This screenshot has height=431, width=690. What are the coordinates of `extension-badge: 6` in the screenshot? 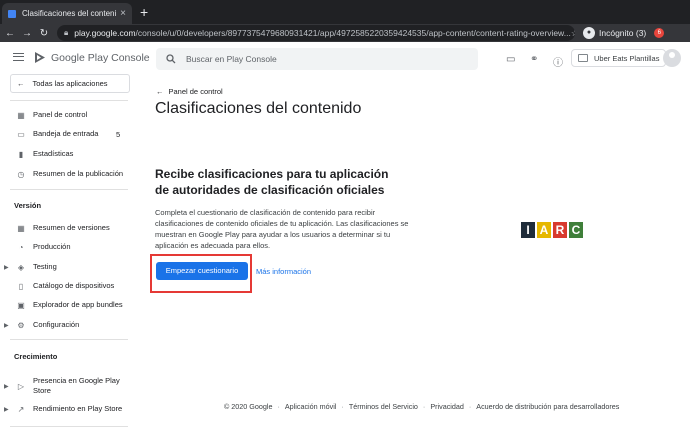 It's located at (659, 33).